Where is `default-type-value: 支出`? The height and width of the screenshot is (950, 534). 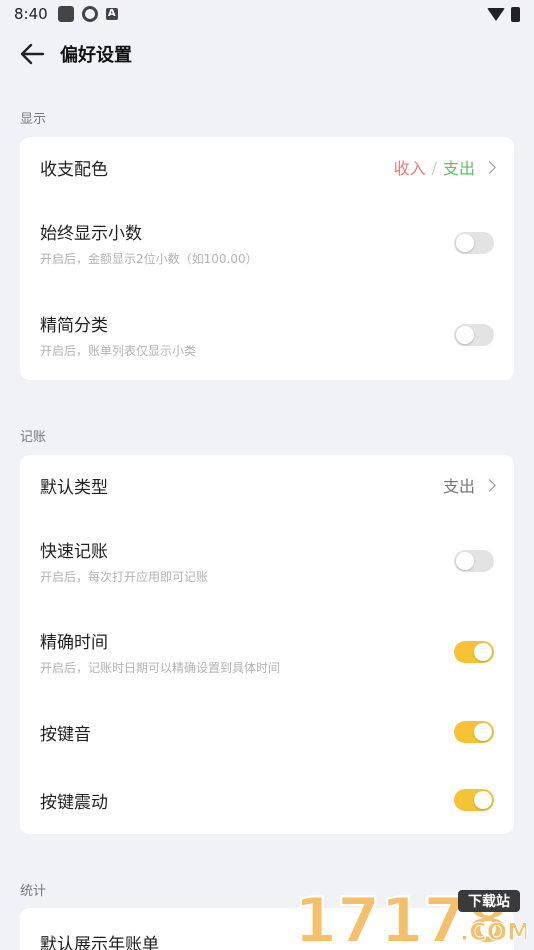 default-type-value: 支出 is located at coordinates (469, 485).